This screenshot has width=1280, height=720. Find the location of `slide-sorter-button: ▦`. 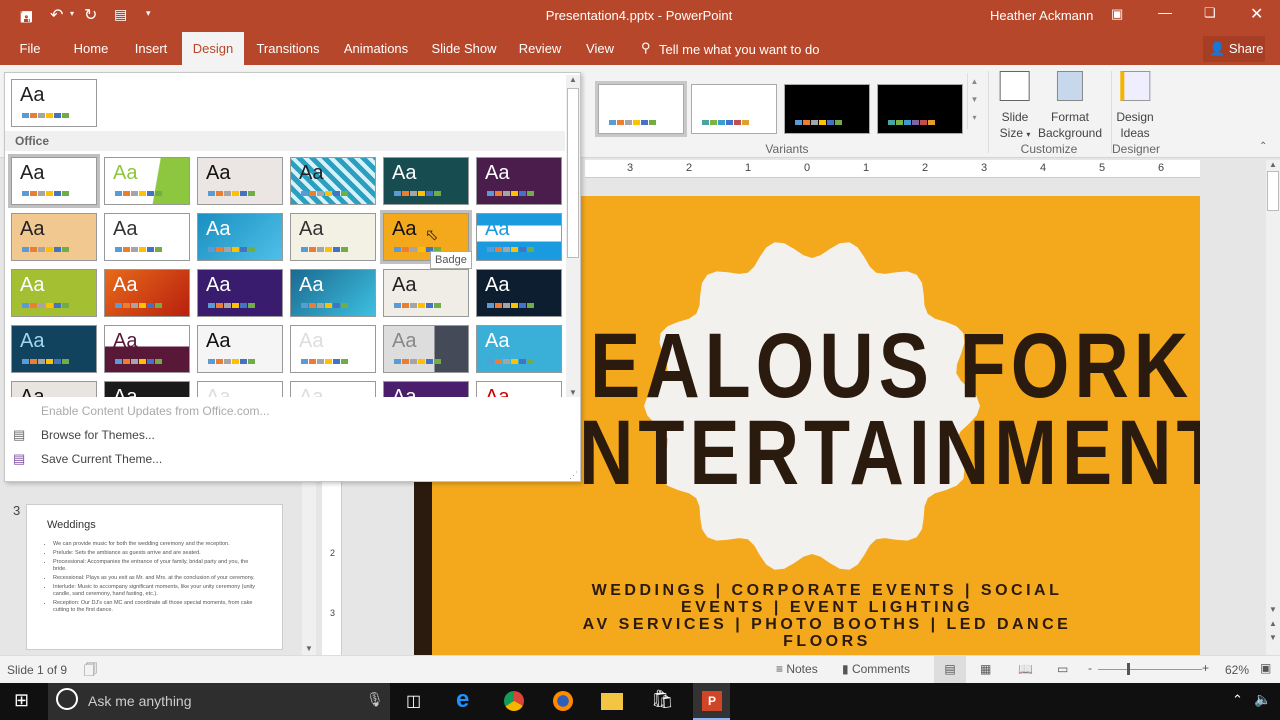

slide-sorter-button: ▦ is located at coordinates (985, 669).